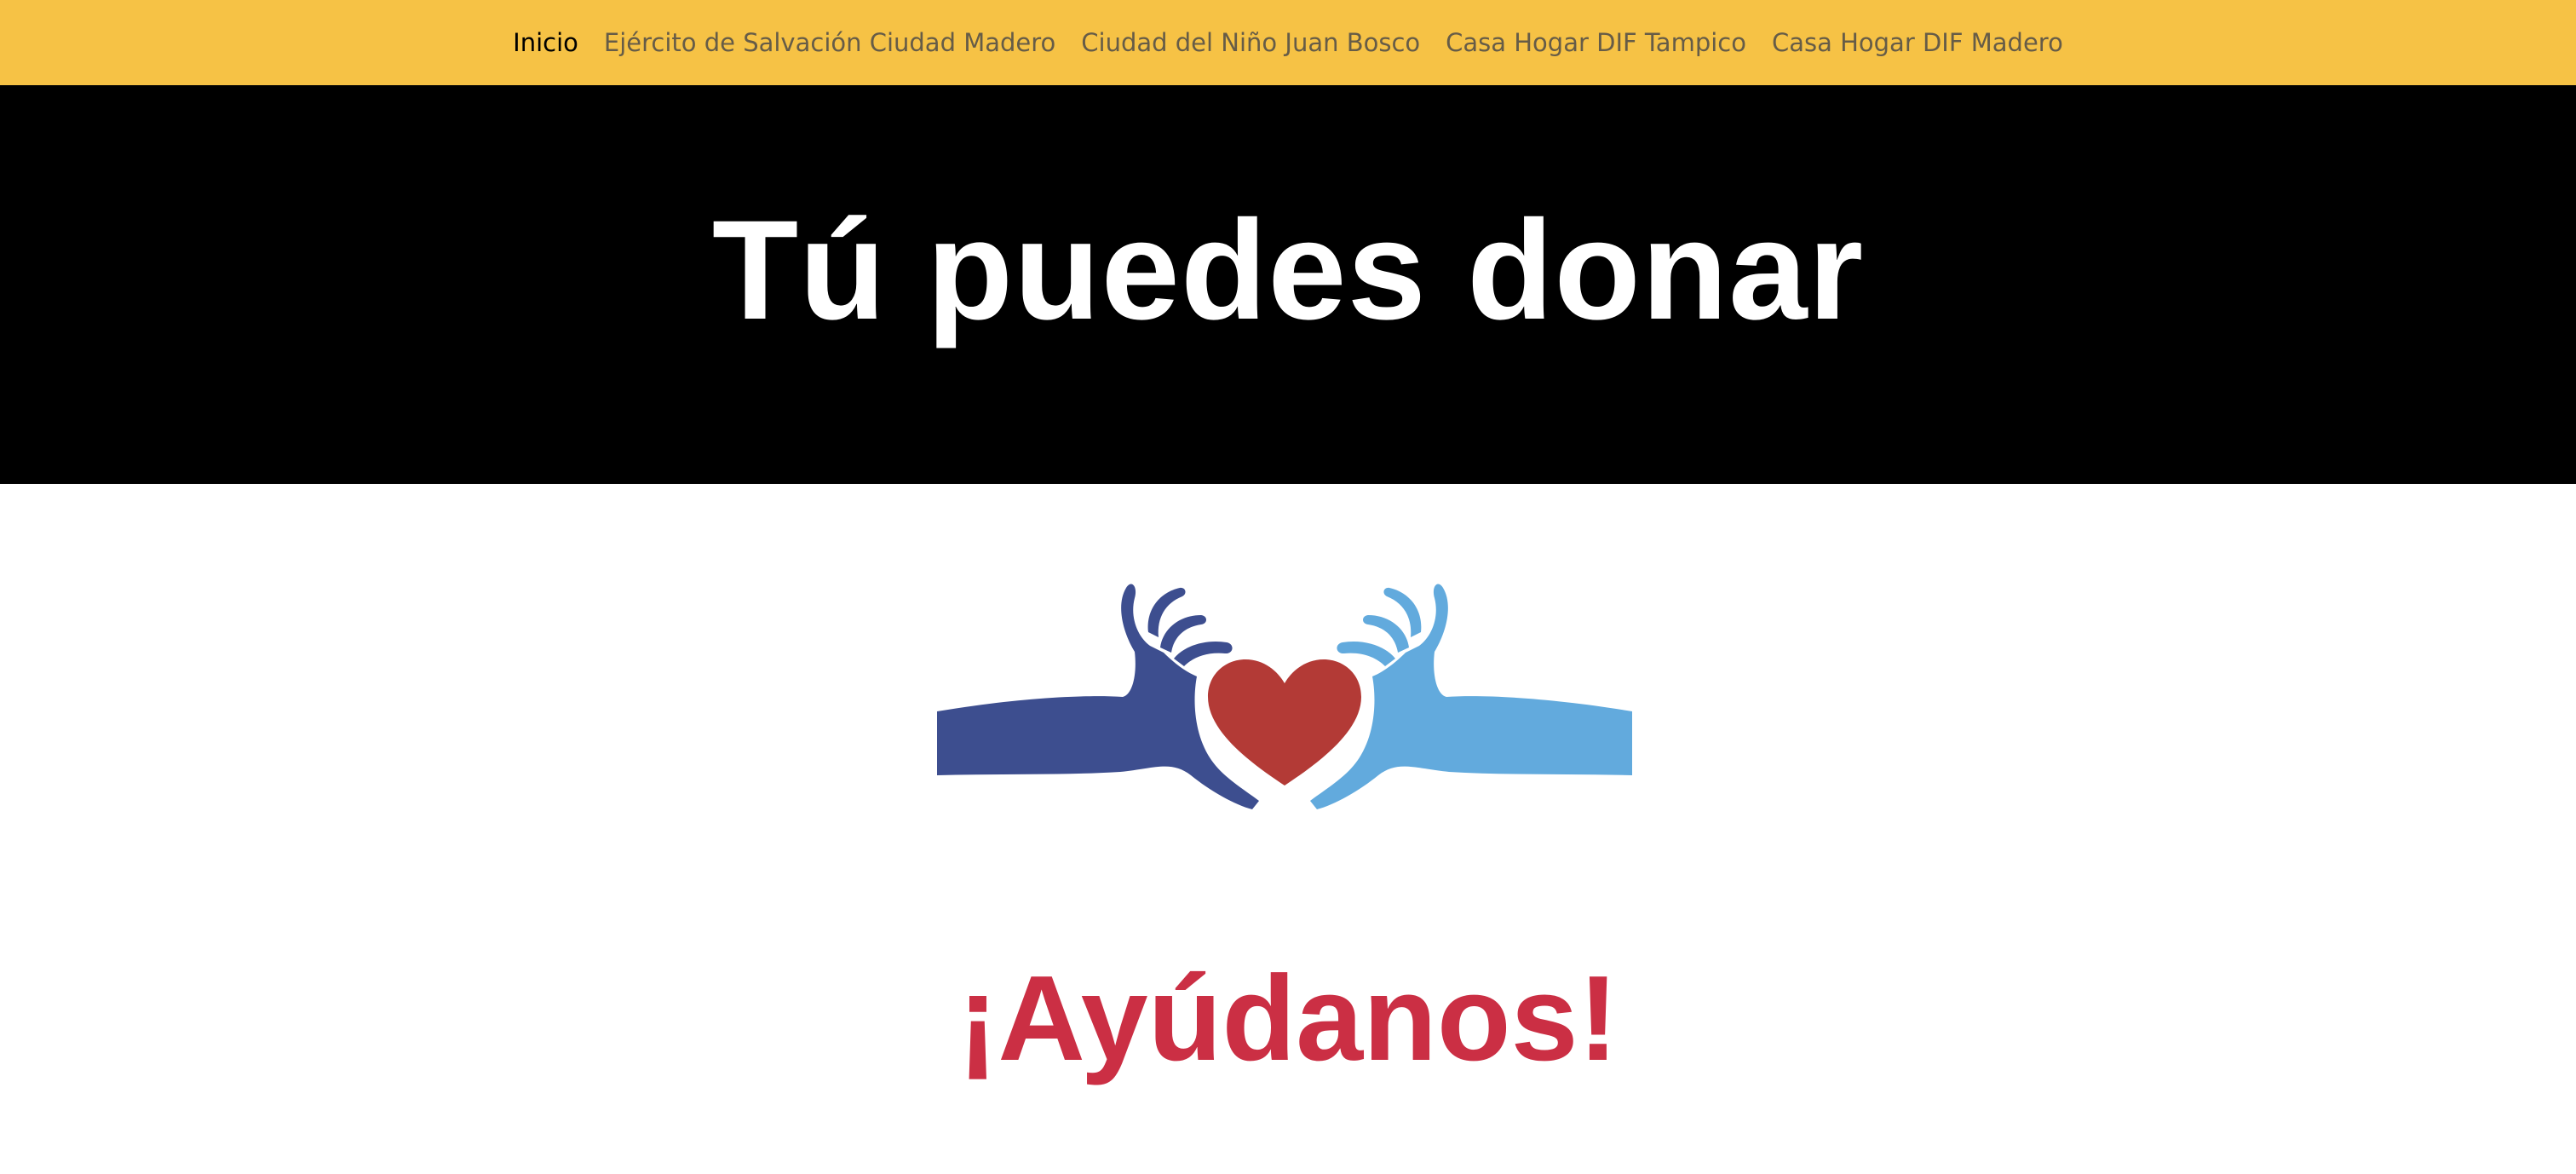 The height and width of the screenshot is (1174, 2576). Describe the element at coordinates (1918, 42) in the screenshot. I see `nav-item-casa-hogar-dif-madero: Casa Hogar DIF Madero` at that location.